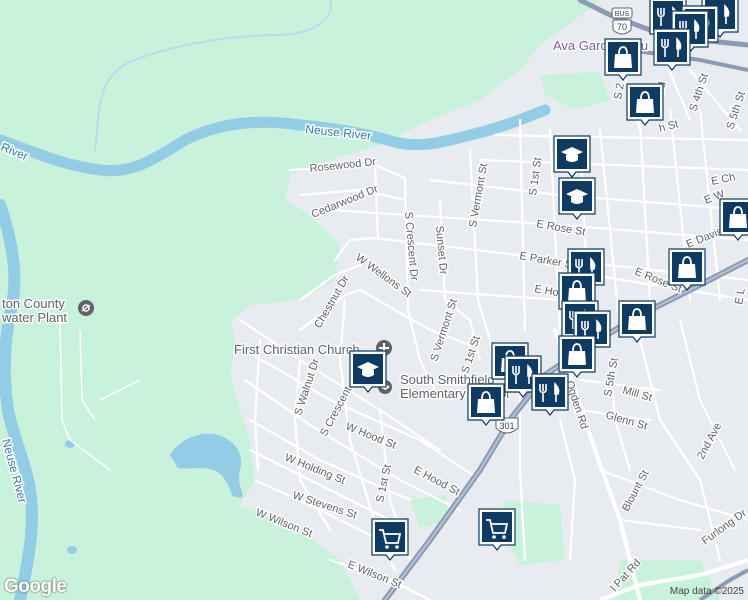  Describe the element at coordinates (297, 349) in the screenshot. I see `church-label: First Christian Church` at that location.